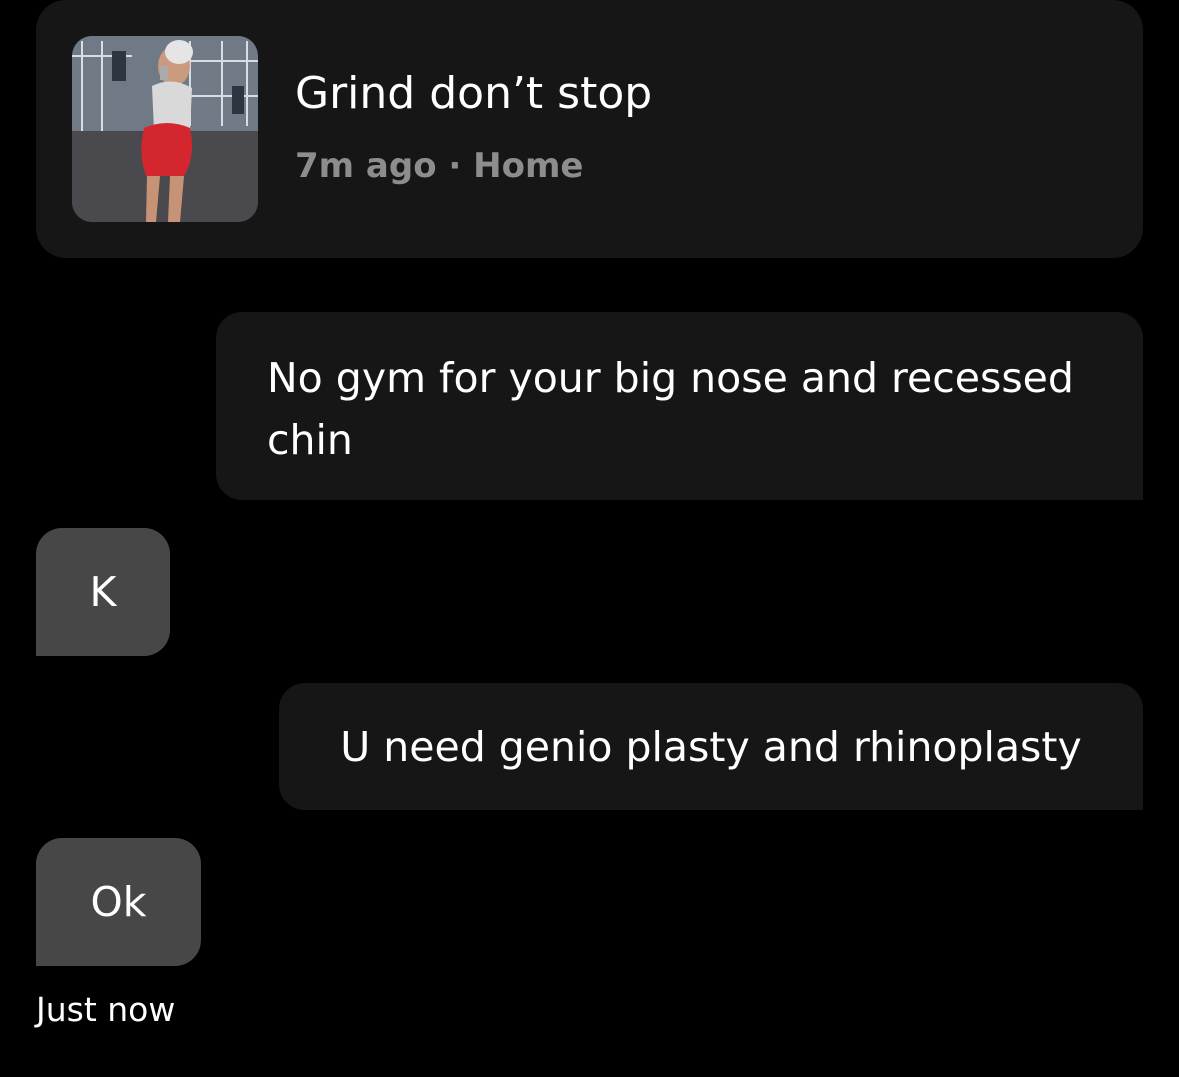  I want to click on story-title: Grind don’t stop, so click(474, 93).